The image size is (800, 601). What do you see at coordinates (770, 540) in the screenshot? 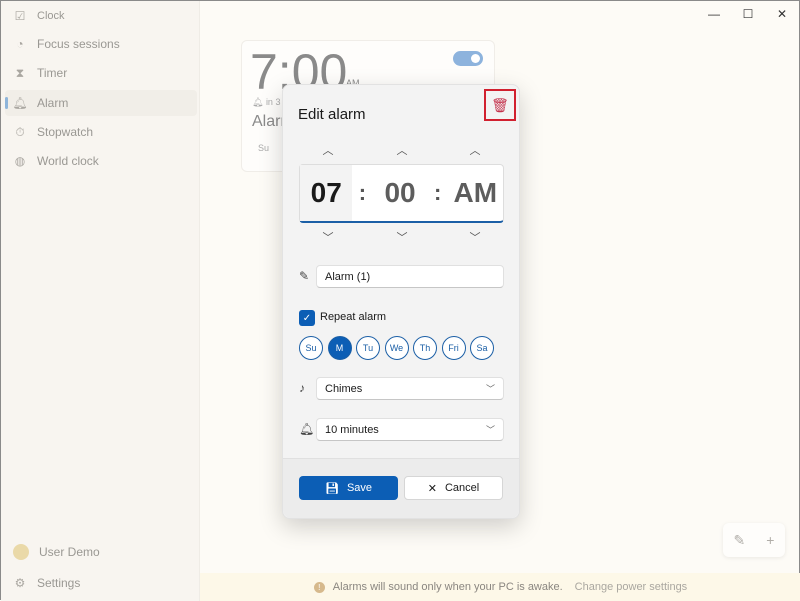
I see `add-alarm-button: +` at bounding box center [770, 540].